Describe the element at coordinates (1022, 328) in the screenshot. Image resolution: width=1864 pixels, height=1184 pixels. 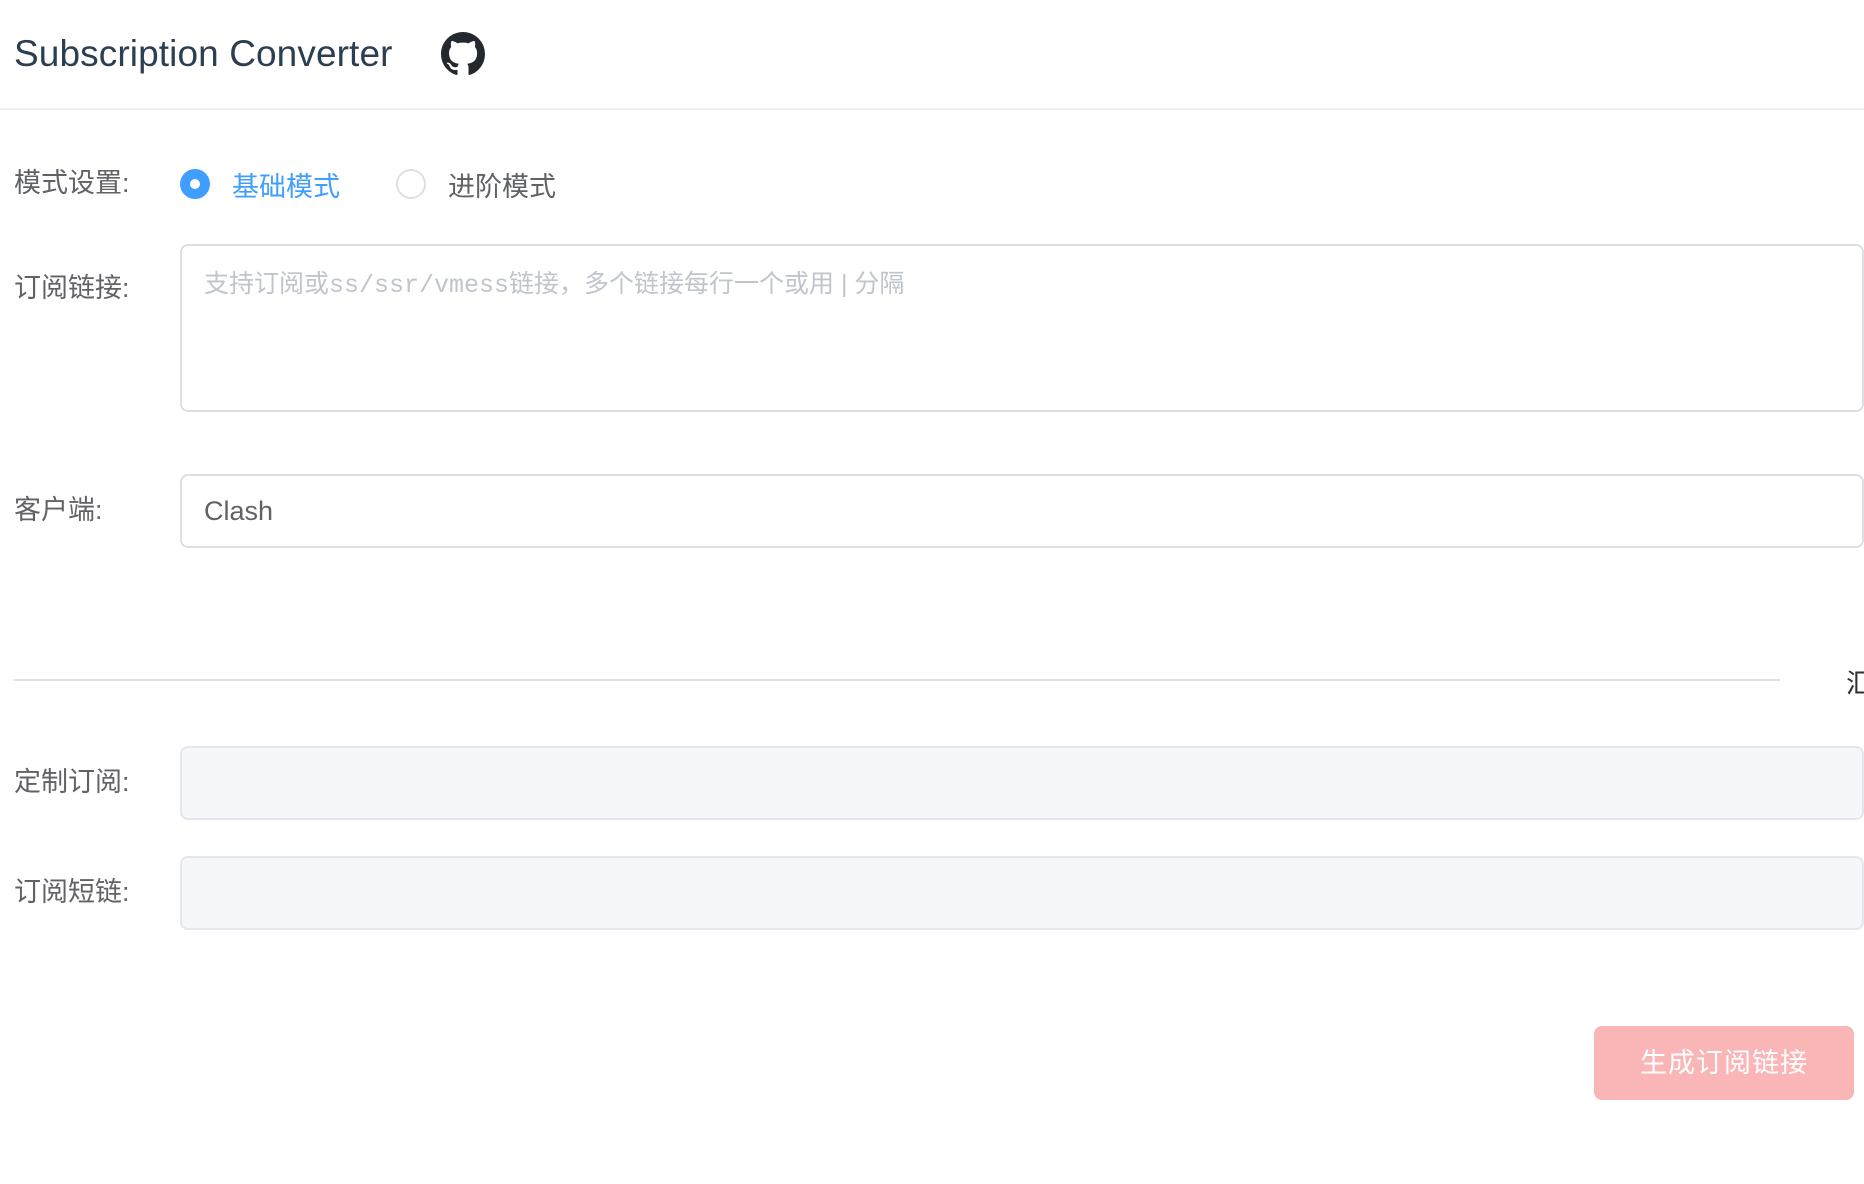
I see `subscription-links-input: 支持订阅或ss/ssr/vmess链接，多个链接每行一个或用 | 分隔` at that location.